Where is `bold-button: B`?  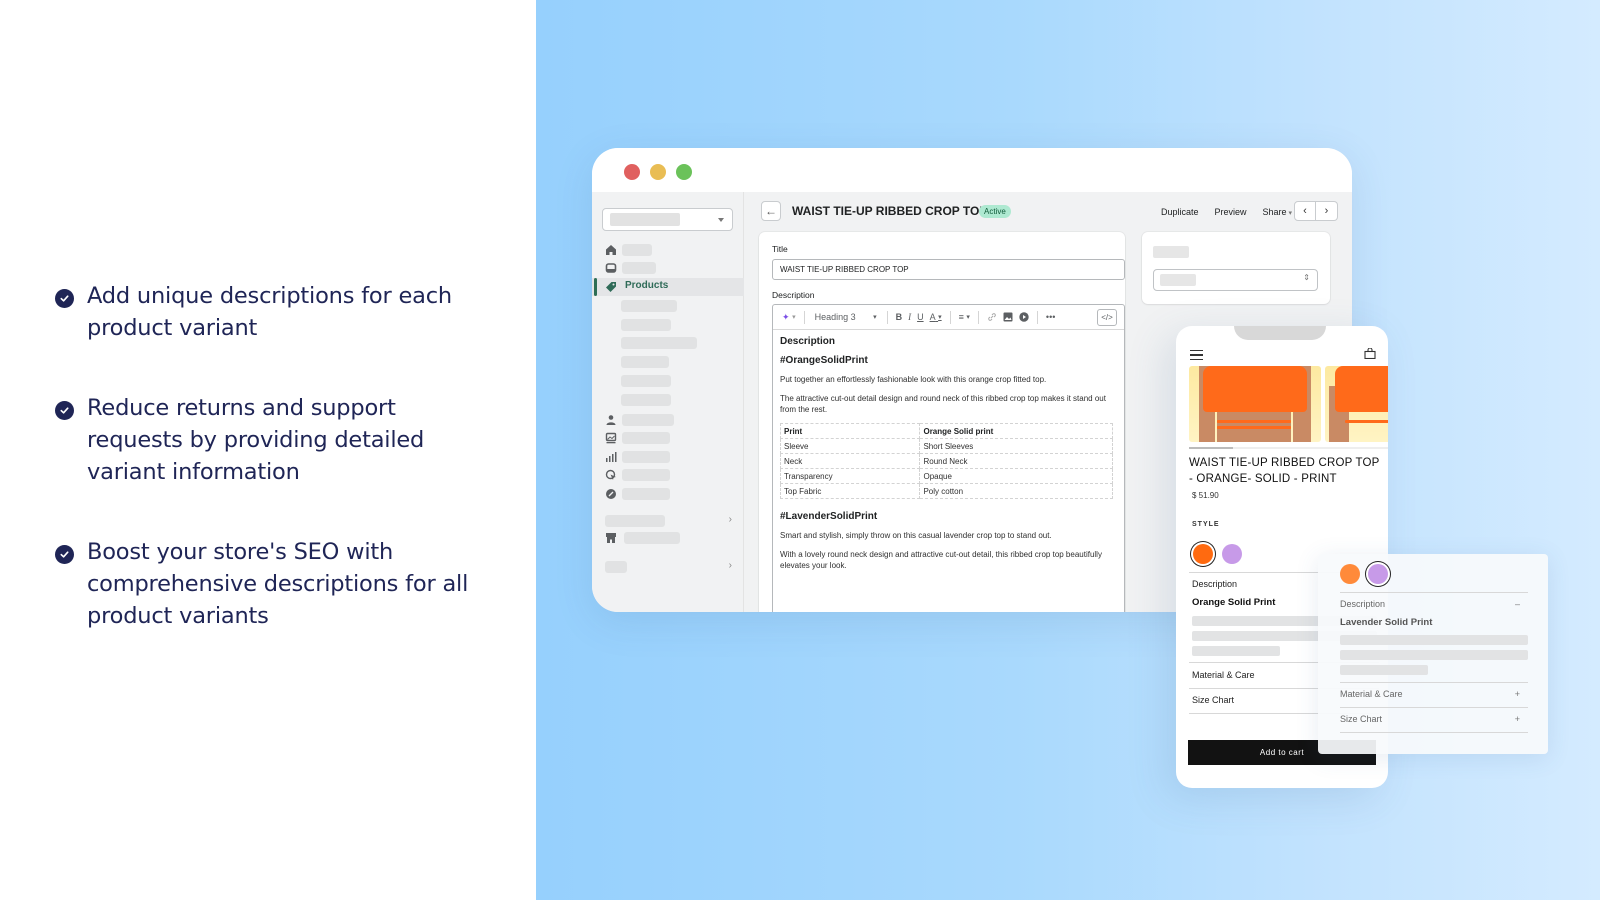 bold-button: B is located at coordinates (899, 317).